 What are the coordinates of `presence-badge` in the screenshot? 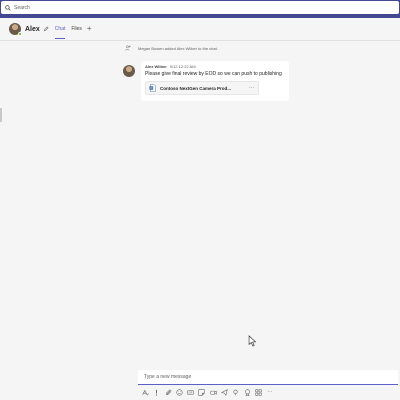 It's located at (20, 34).